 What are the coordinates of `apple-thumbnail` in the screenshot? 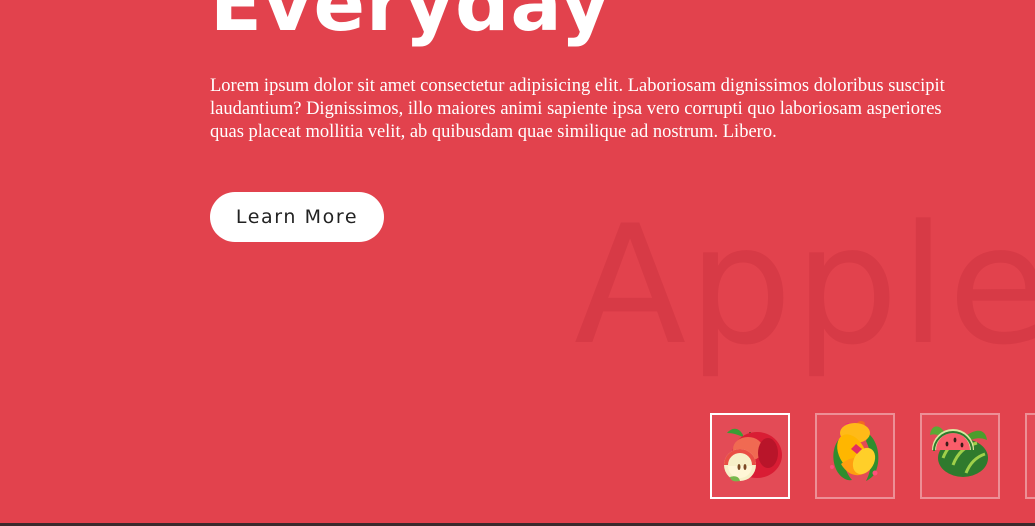 It's located at (750, 456).